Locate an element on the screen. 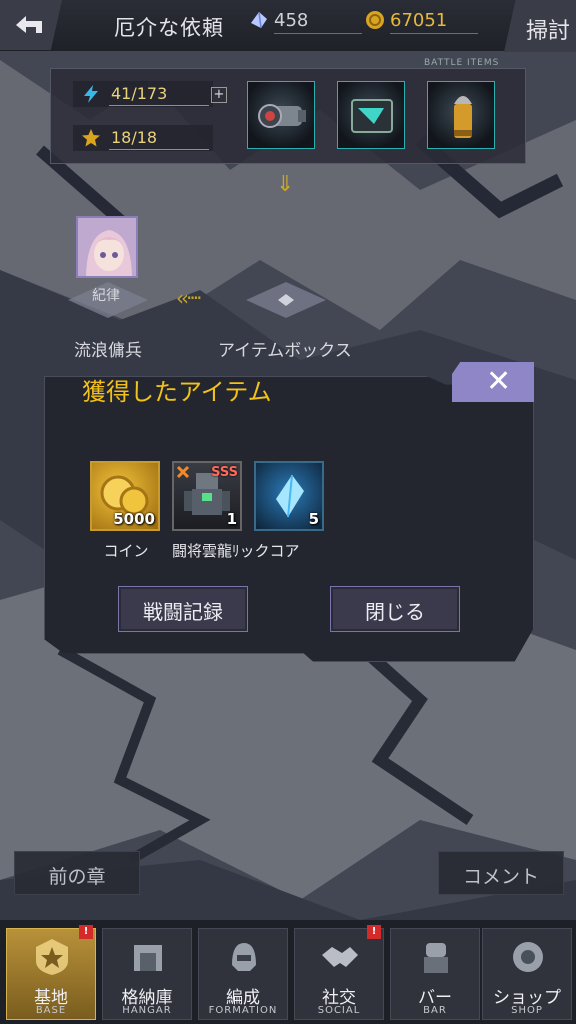 The height and width of the screenshot is (1024, 576). gem-icon is located at coordinates (259, 20).